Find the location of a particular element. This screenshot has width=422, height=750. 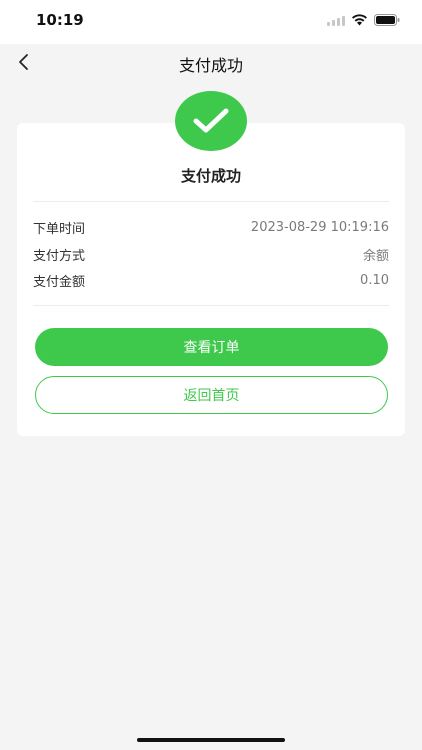

detail-value: 2023-08-29 10:19:16 is located at coordinates (319, 227).